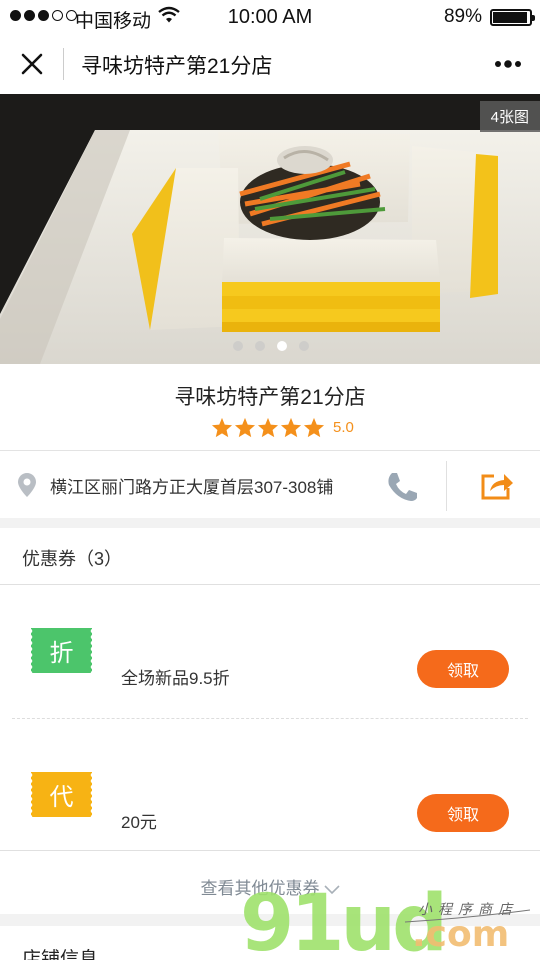  What do you see at coordinates (468, 910) in the screenshot?
I see `watermark-tagline: 小程序商店` at bounding box center [468, 910].